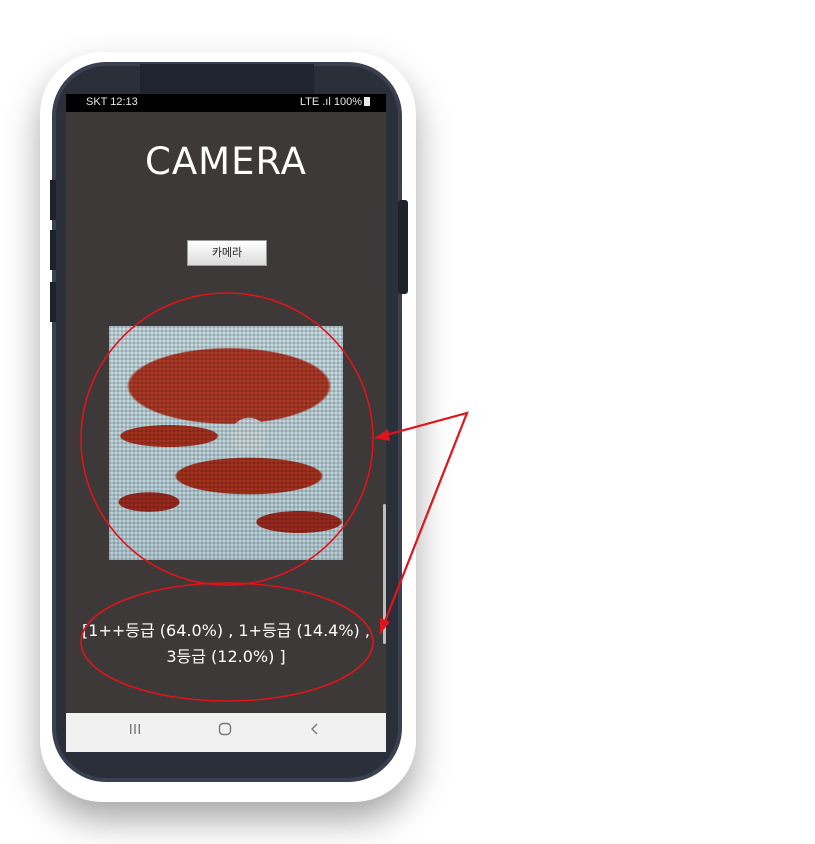 The height and width of the screenshot is (844, 815). I want to click on page-title: CAMERA, so click(226, 161).